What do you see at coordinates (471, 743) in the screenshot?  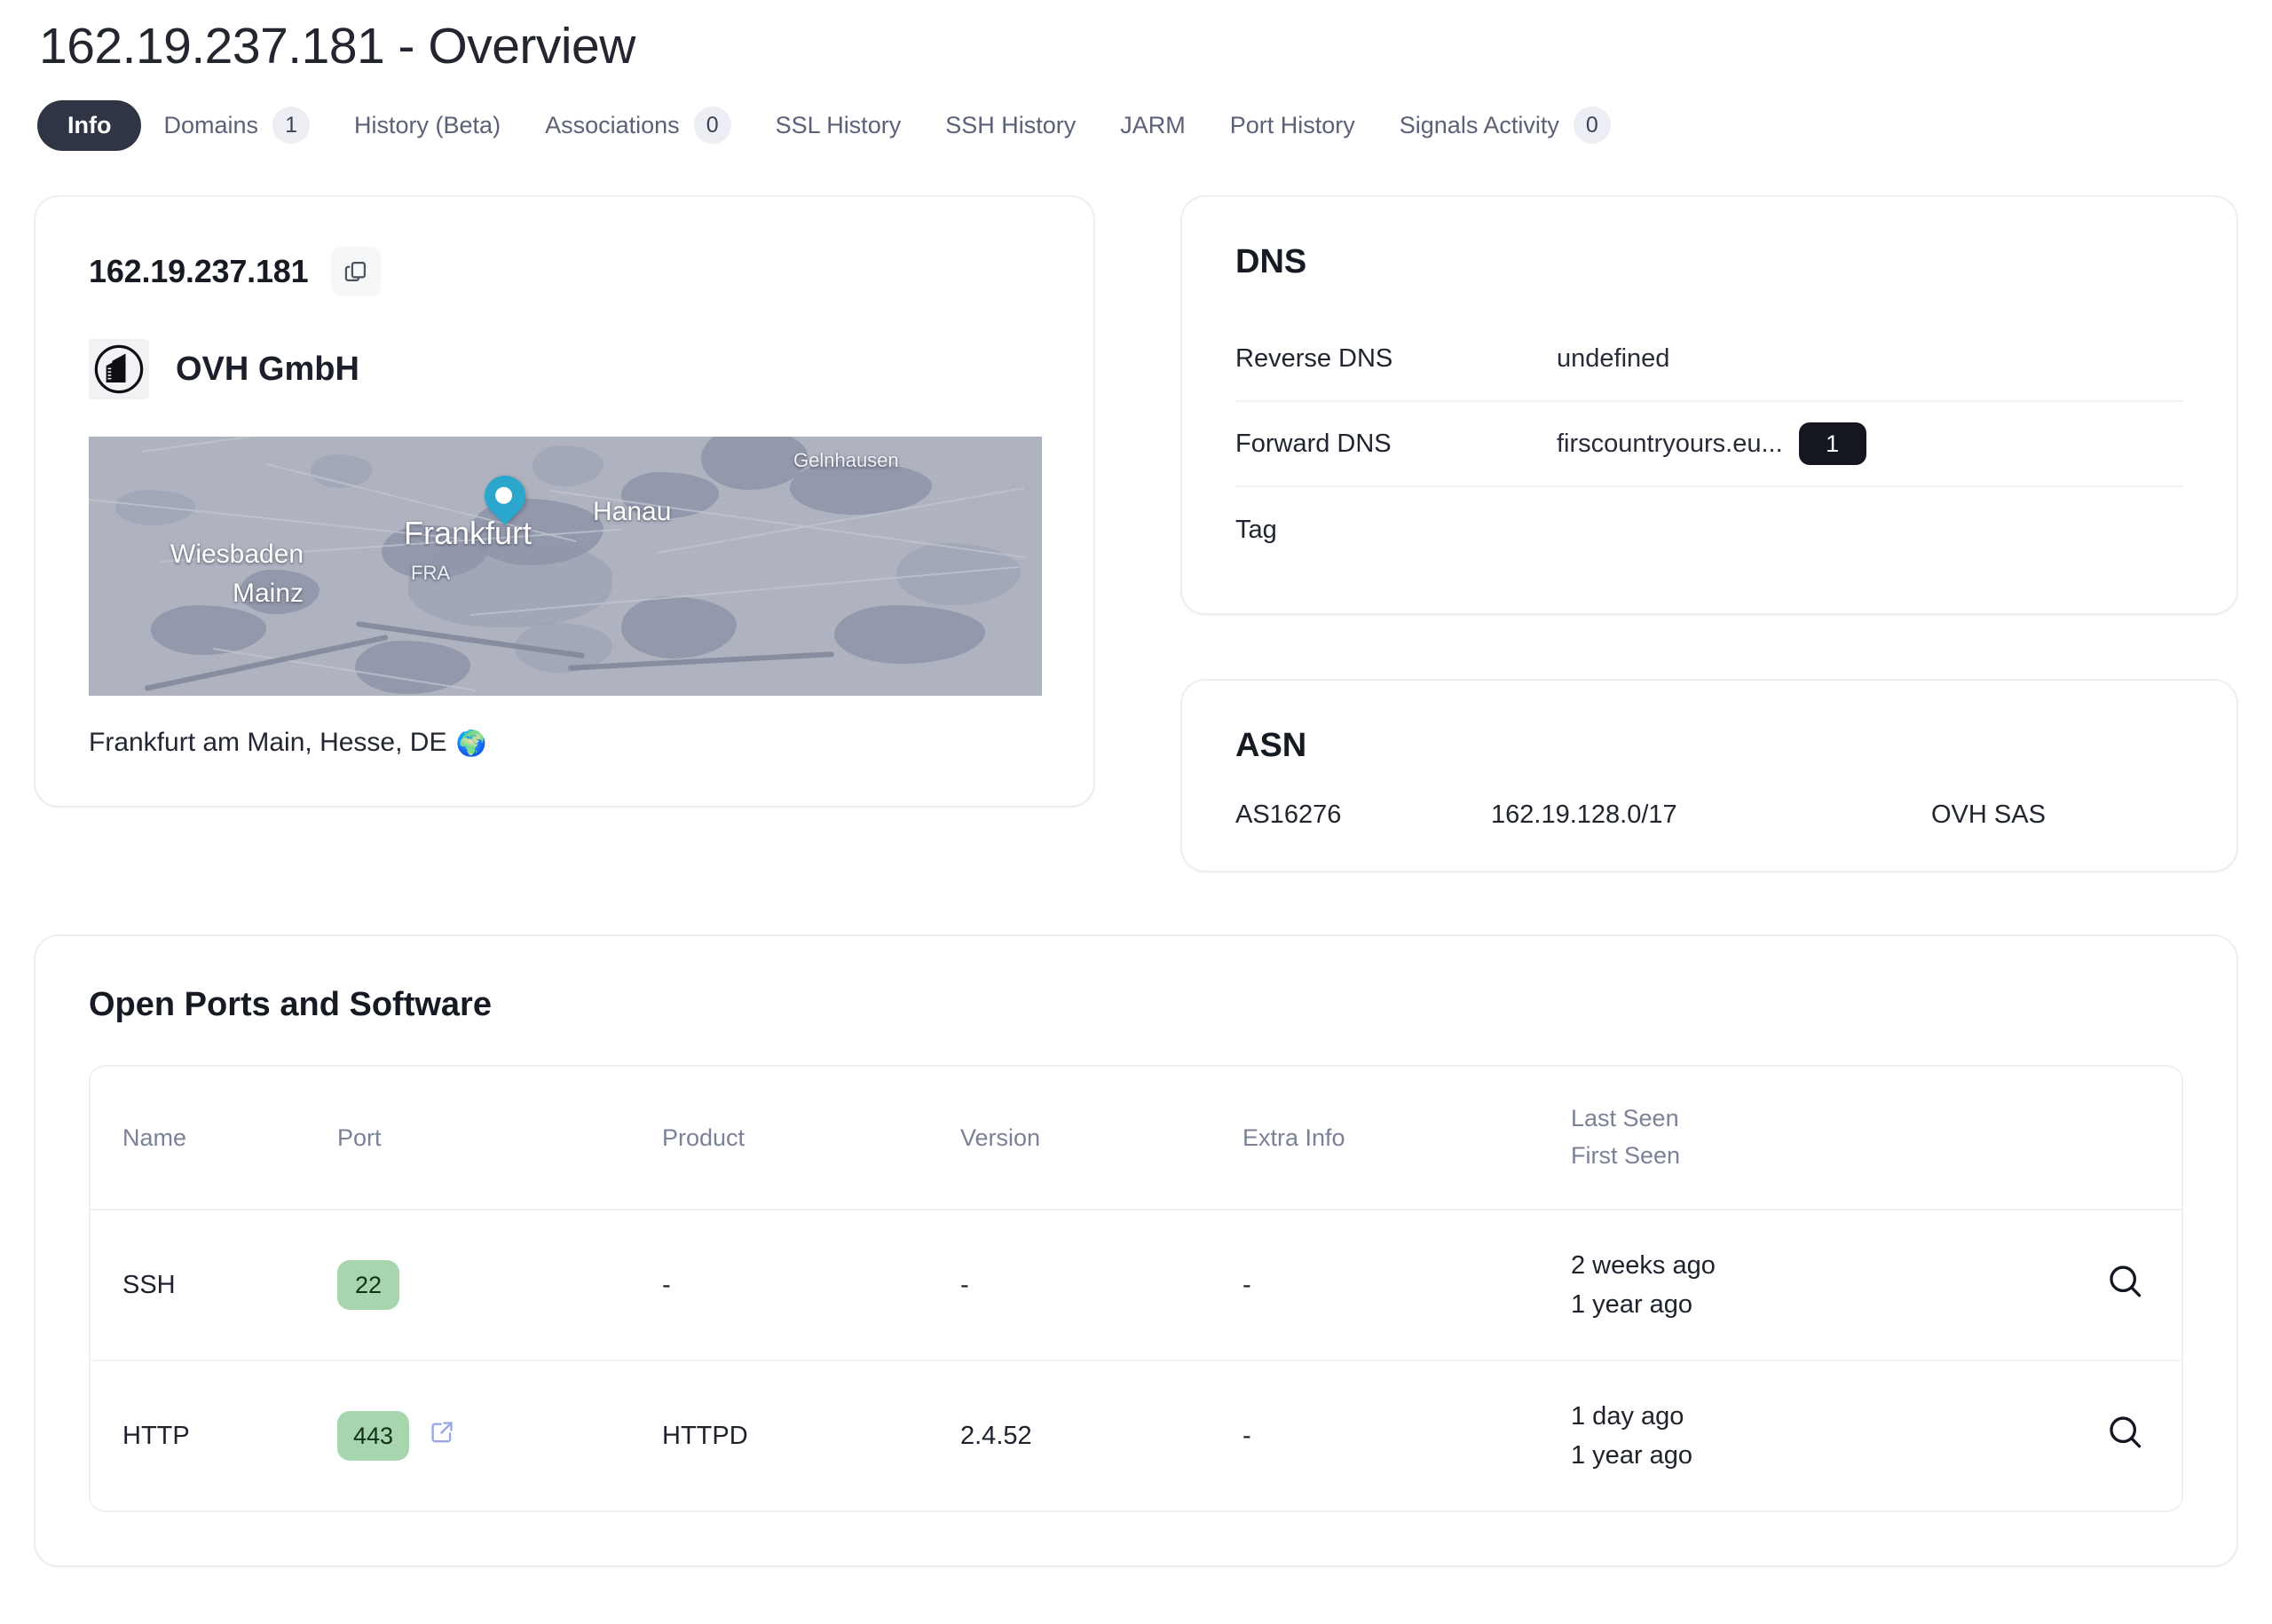 I see `globe-icon: 🌍` at bounding box center [471, 743].